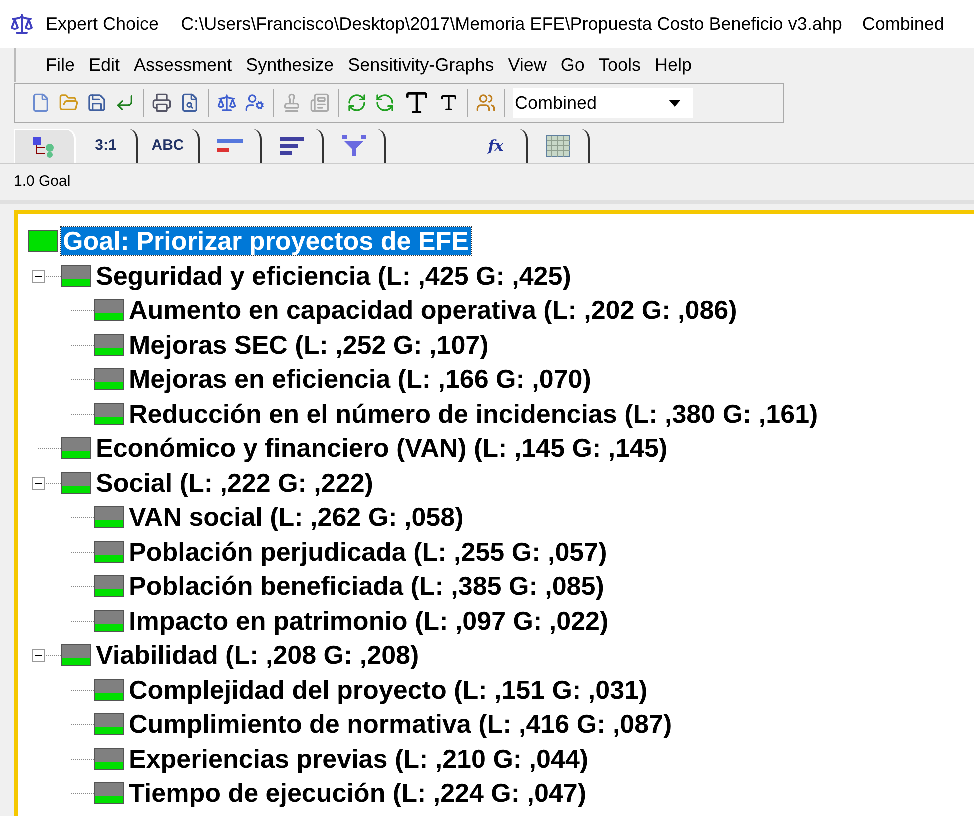 This screenshot has height=816, width=974. I want to click on priority-icon, so click(43, 241).